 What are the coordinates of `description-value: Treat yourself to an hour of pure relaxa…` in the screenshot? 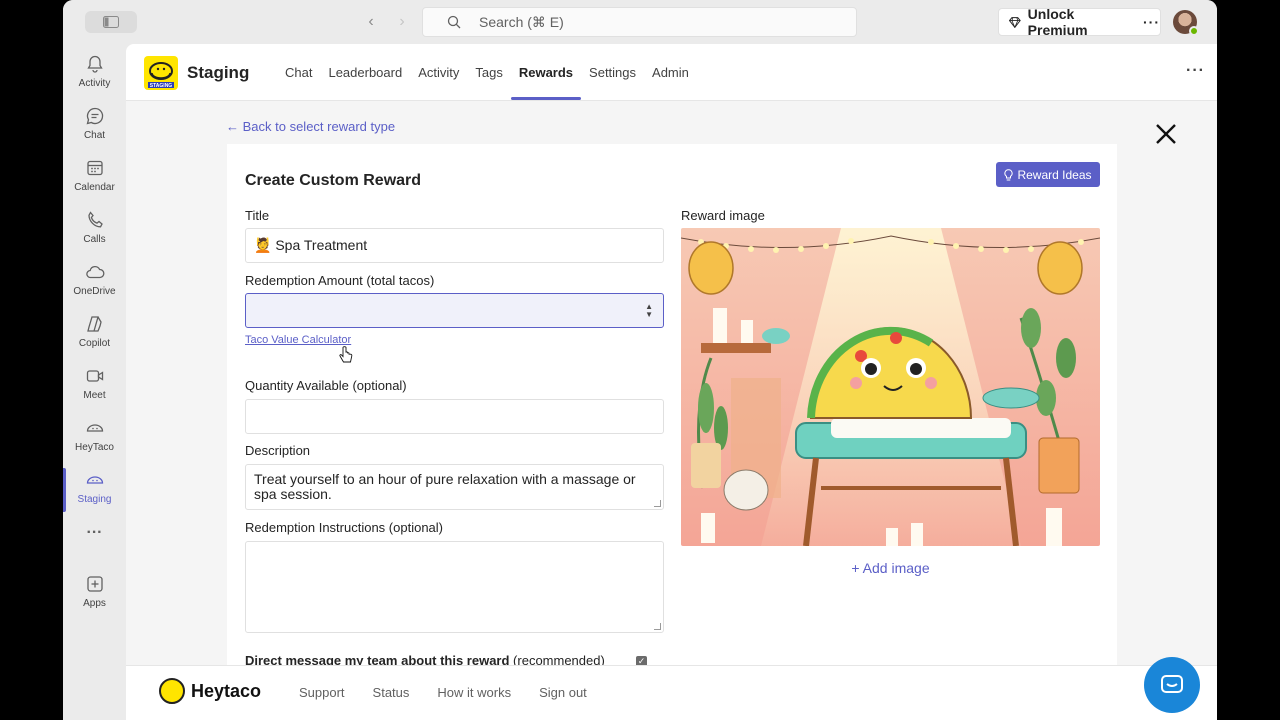 It's located at (445, 486).